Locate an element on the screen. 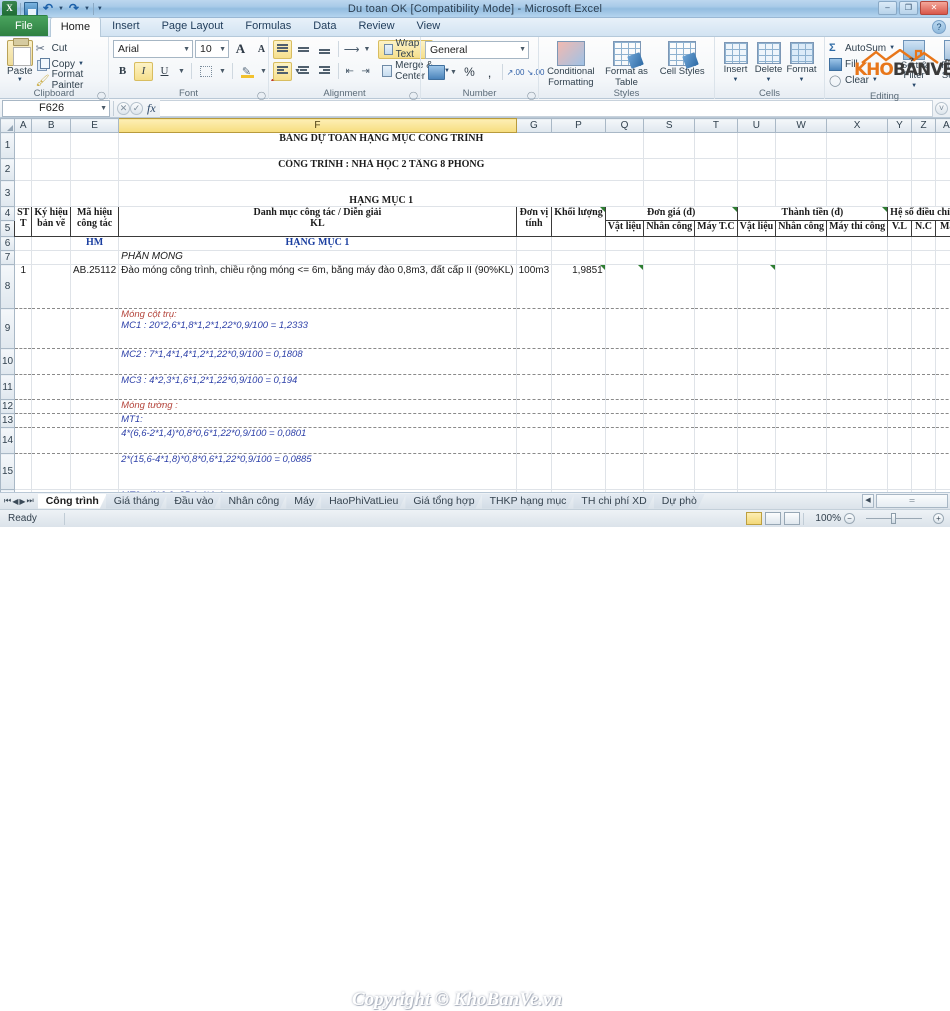 The image size is (950, 1011). label-mong-tuong: Móng tường : is located at coordinates (149, 405).